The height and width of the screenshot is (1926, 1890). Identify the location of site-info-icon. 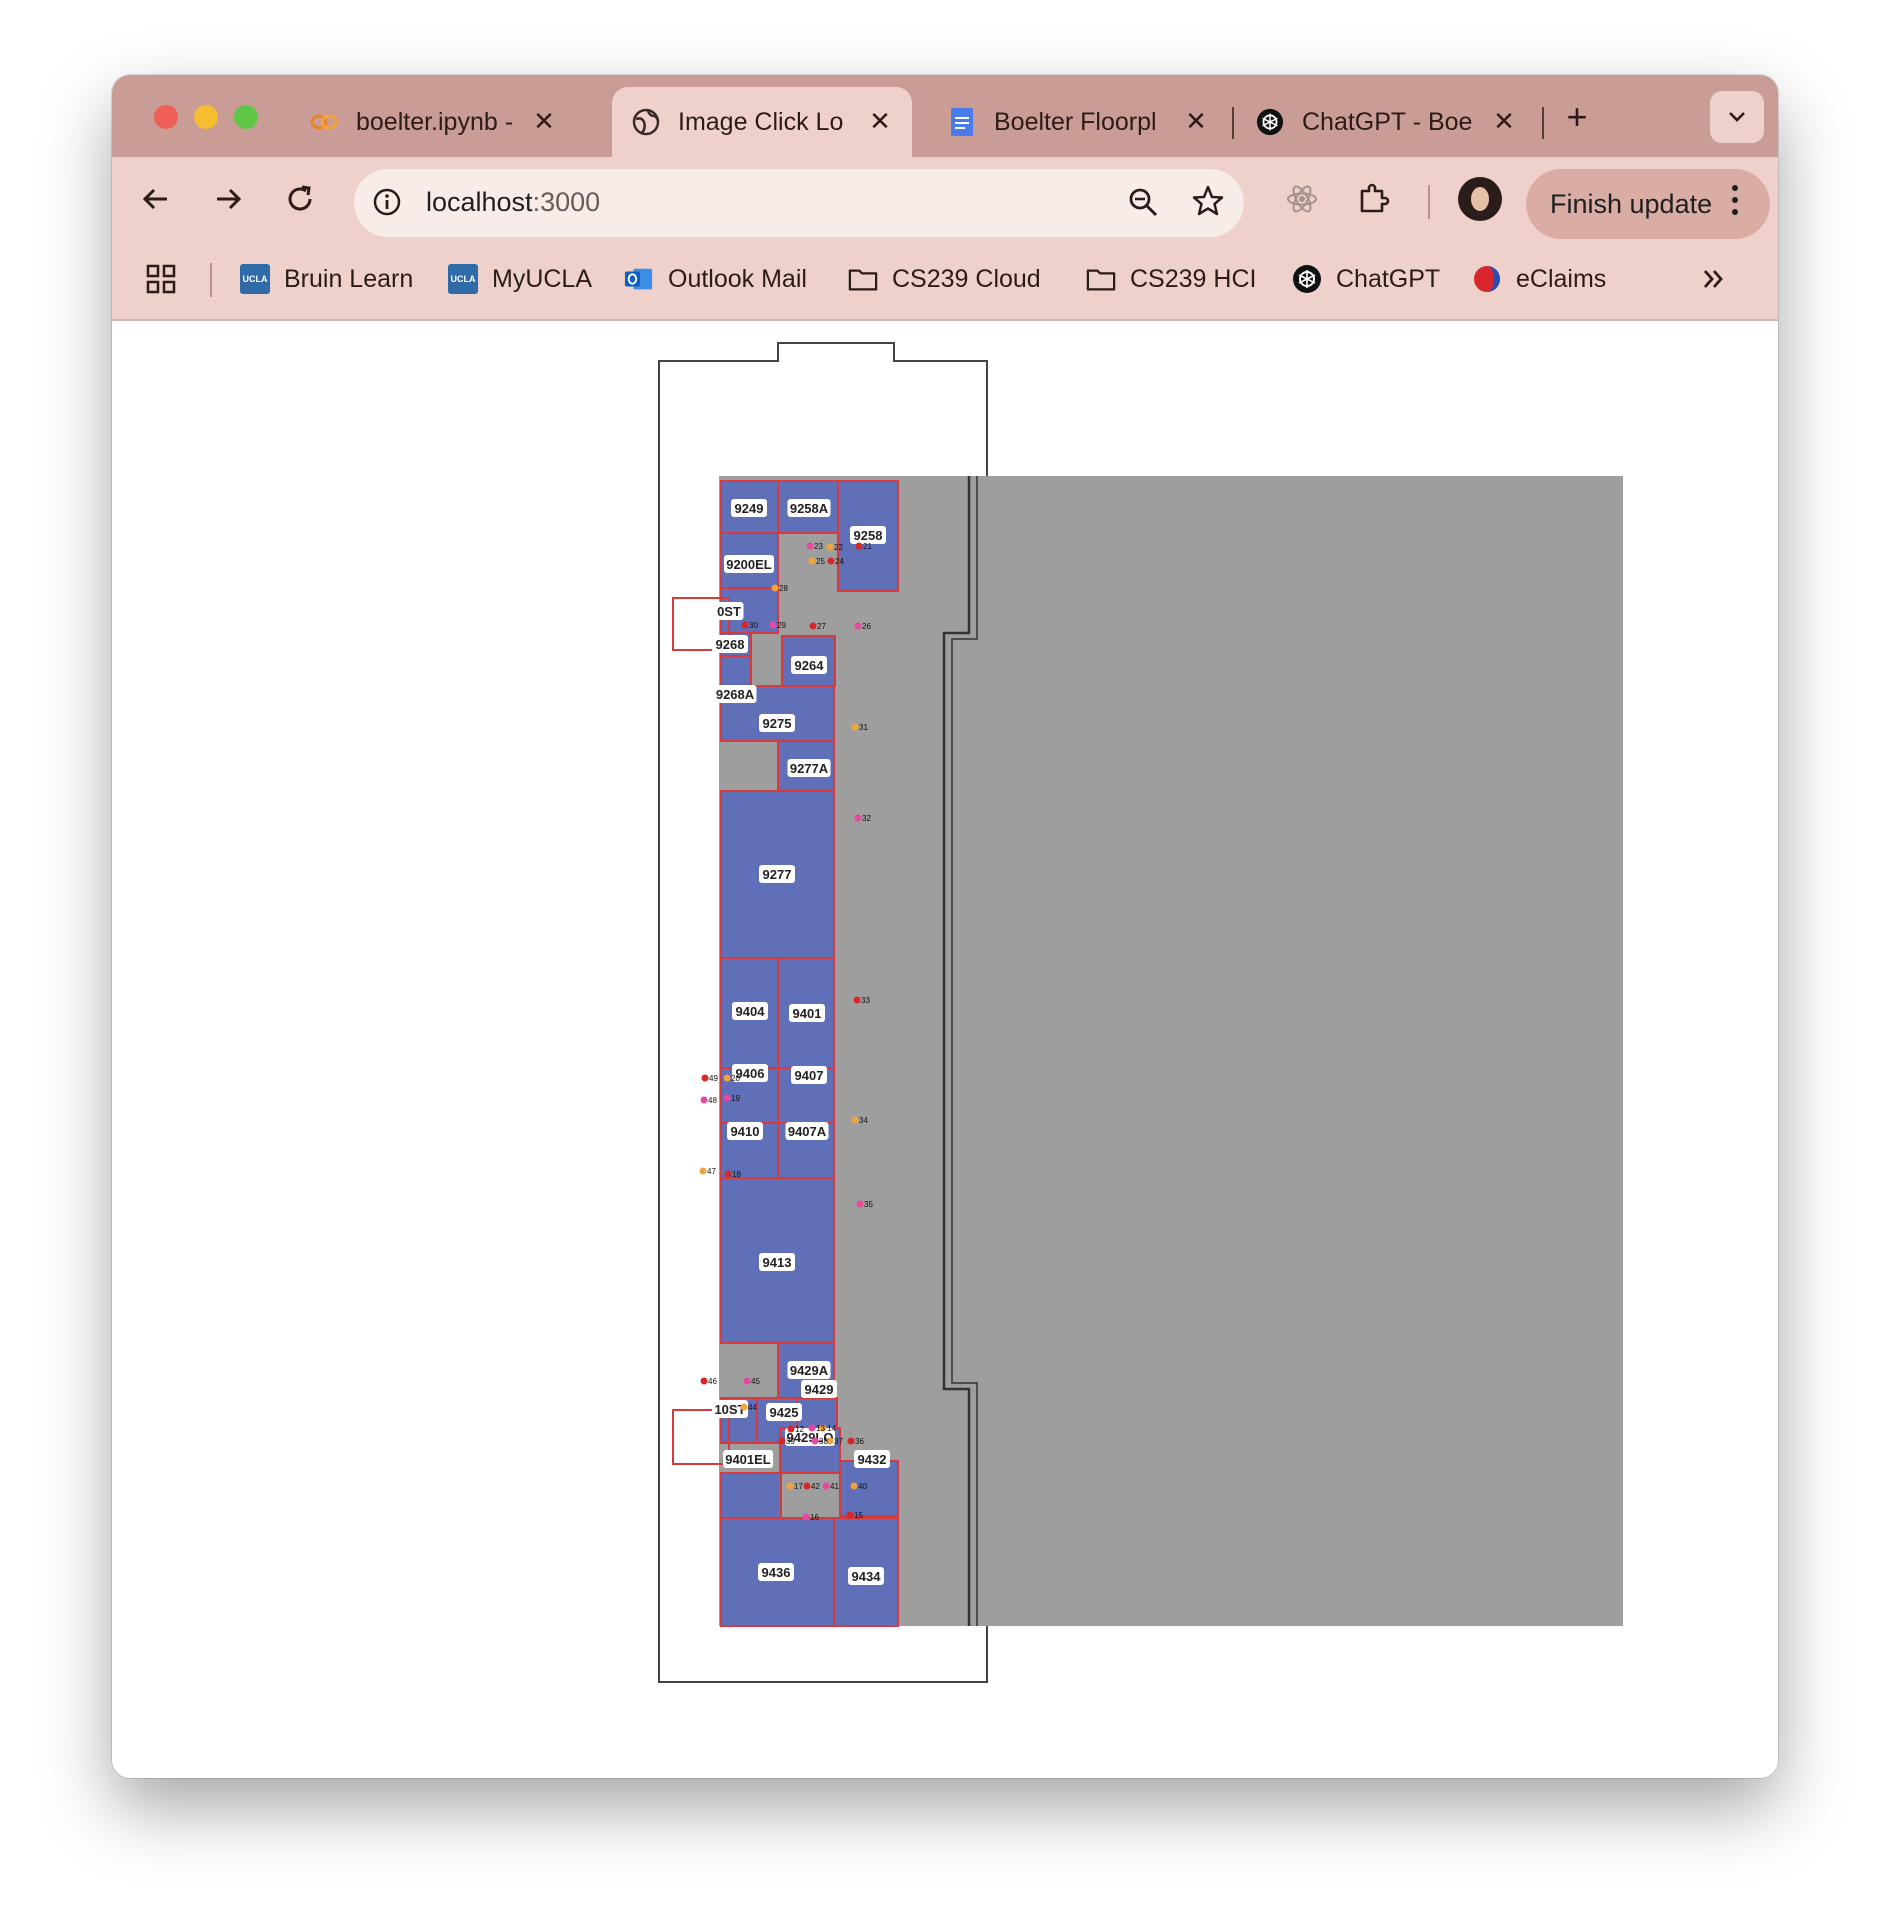
(387, 202).